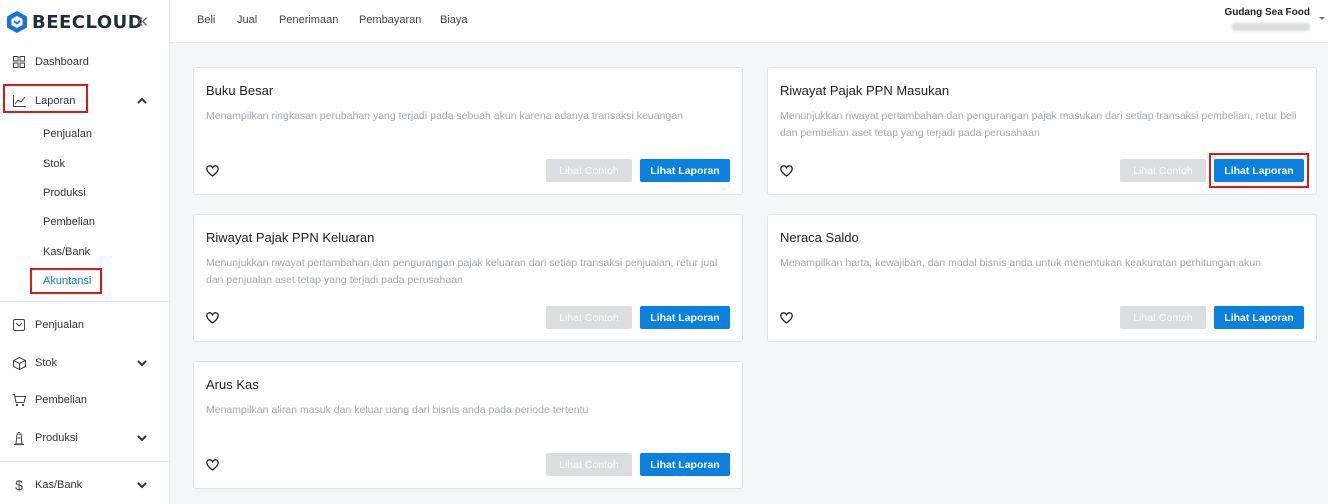 The width and height of the screenshot is (1328, 504). I want to click on factory-icon, so click(19, 438).